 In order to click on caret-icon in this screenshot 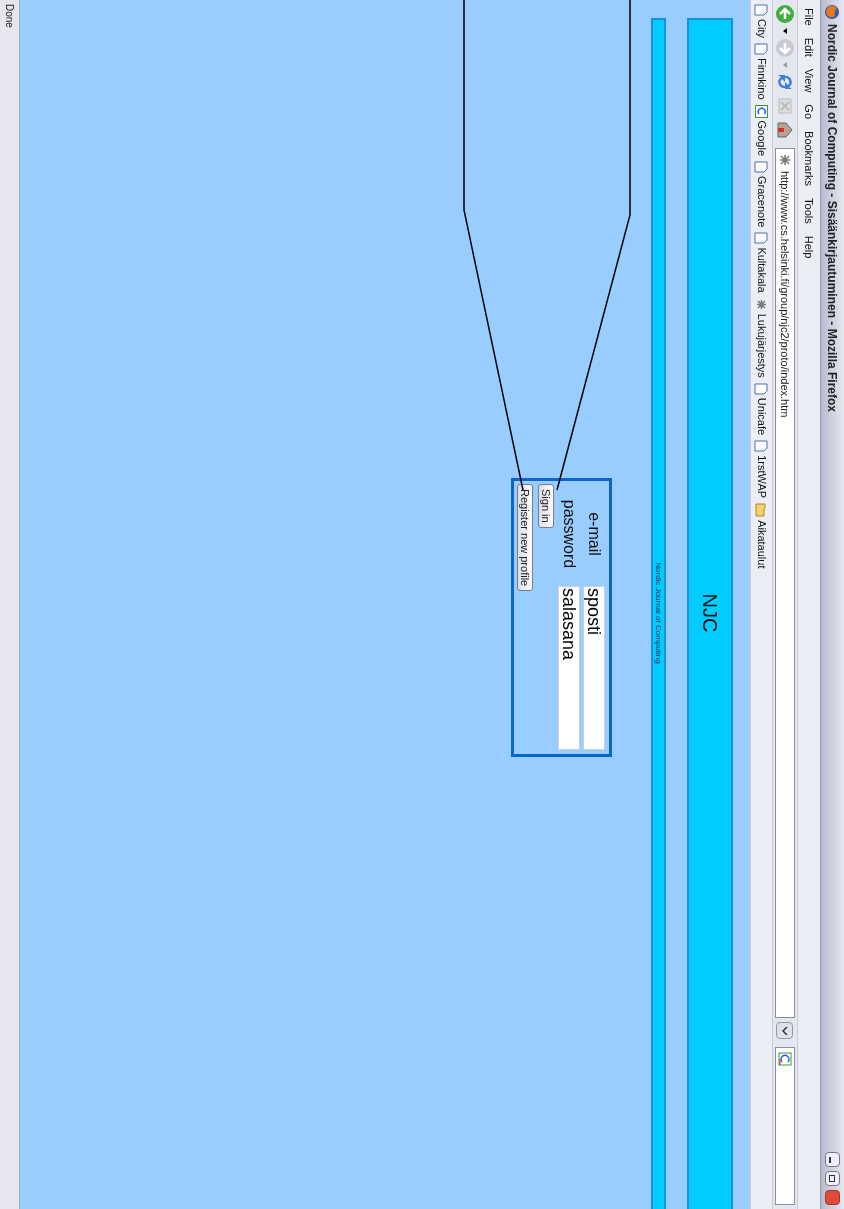, I will do `click(785, 1030)`.